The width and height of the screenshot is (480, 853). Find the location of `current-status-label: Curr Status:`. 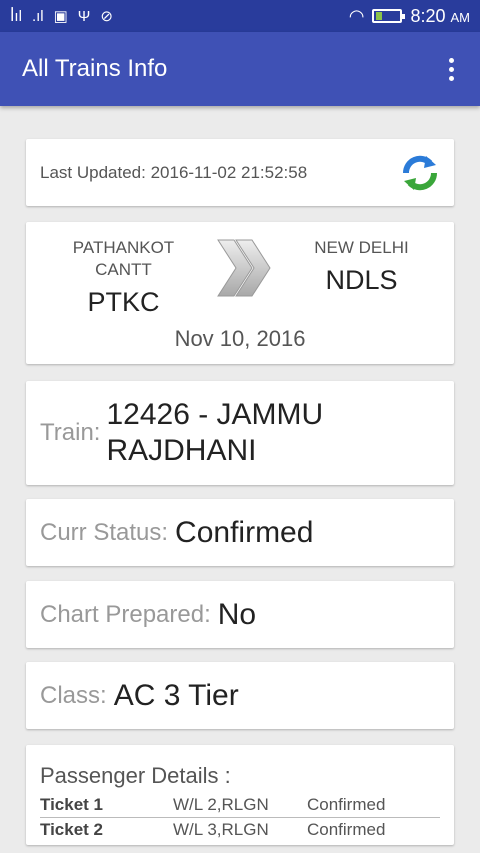

current-status-label: Curr Status: is located at coordinates (104, 532).